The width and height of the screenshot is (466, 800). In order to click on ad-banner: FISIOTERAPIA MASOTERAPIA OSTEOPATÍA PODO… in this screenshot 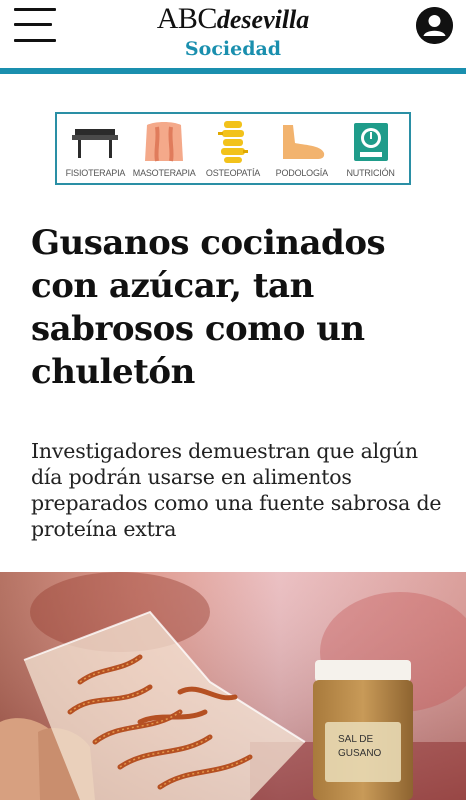, I will do `click(233, 148)`.